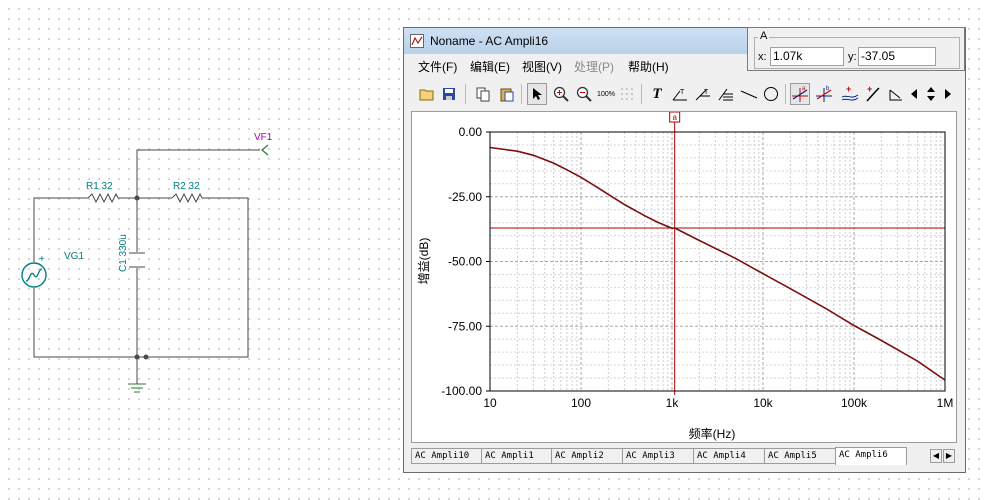 Image resolution: width=988 pixels, height=500 pixels. Describe the element at coordinates (465, 262) in the screenshot. I see `y-tick-label: -50.00` at that location.